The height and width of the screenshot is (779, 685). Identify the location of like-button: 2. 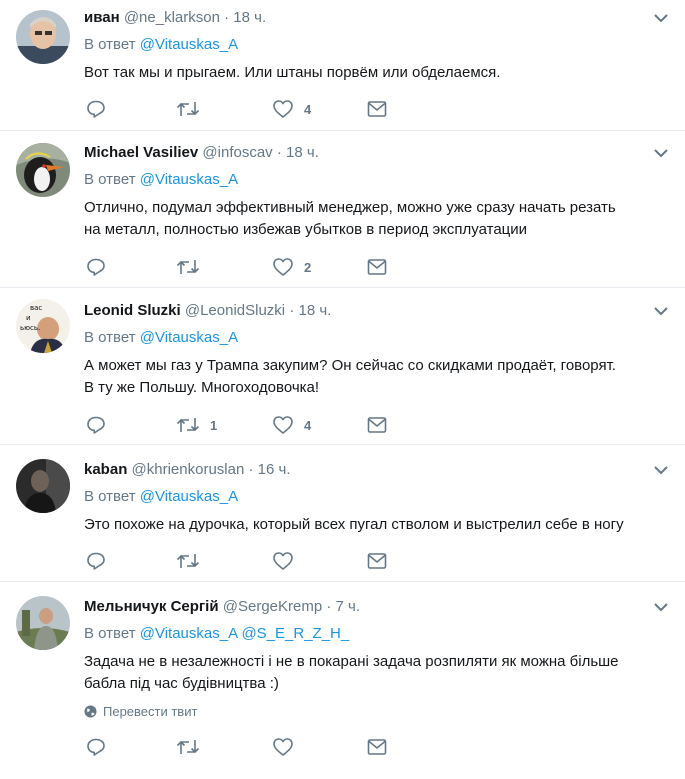
(291, 267).